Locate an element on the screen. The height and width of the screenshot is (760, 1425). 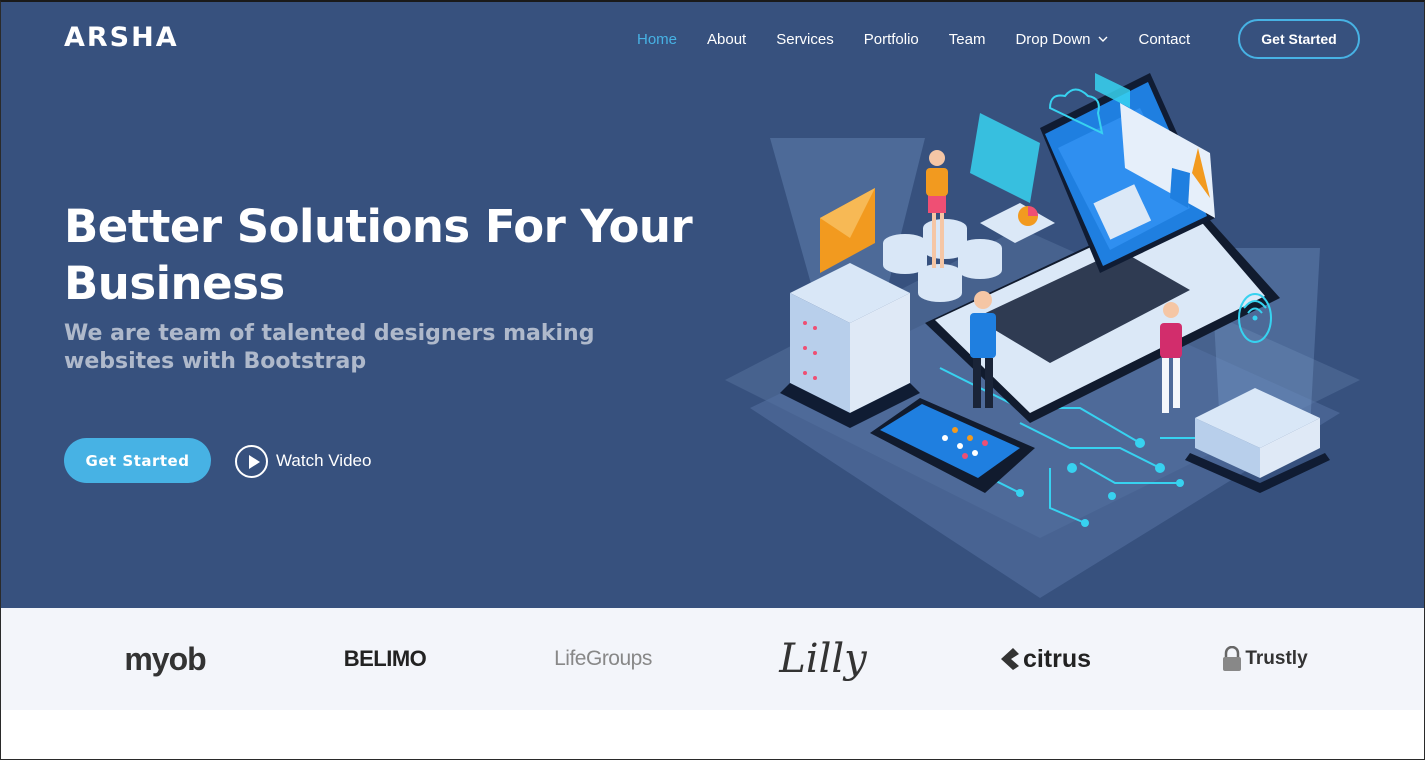
client-logo-trustly-text: Trustly is located at coordinates (1276, 658).